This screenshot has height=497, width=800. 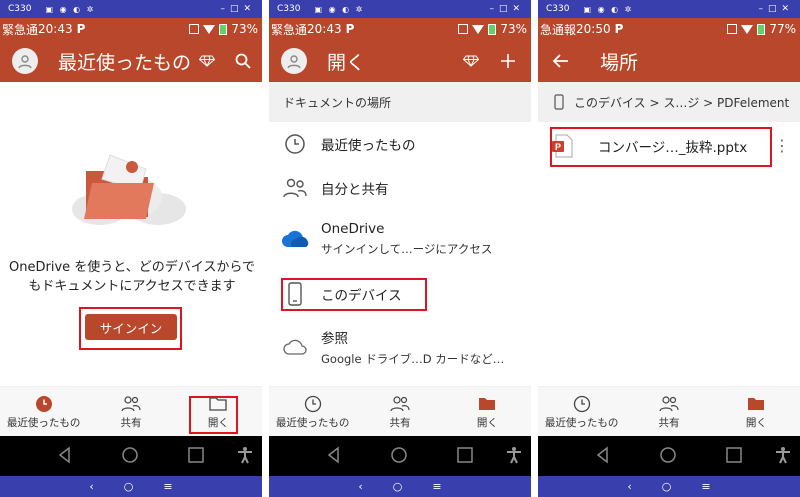 What do you see at coordinates (782, 146) in the screenshot?
I see `more-options-icon: ⋮` at bounding box center [782, 146].